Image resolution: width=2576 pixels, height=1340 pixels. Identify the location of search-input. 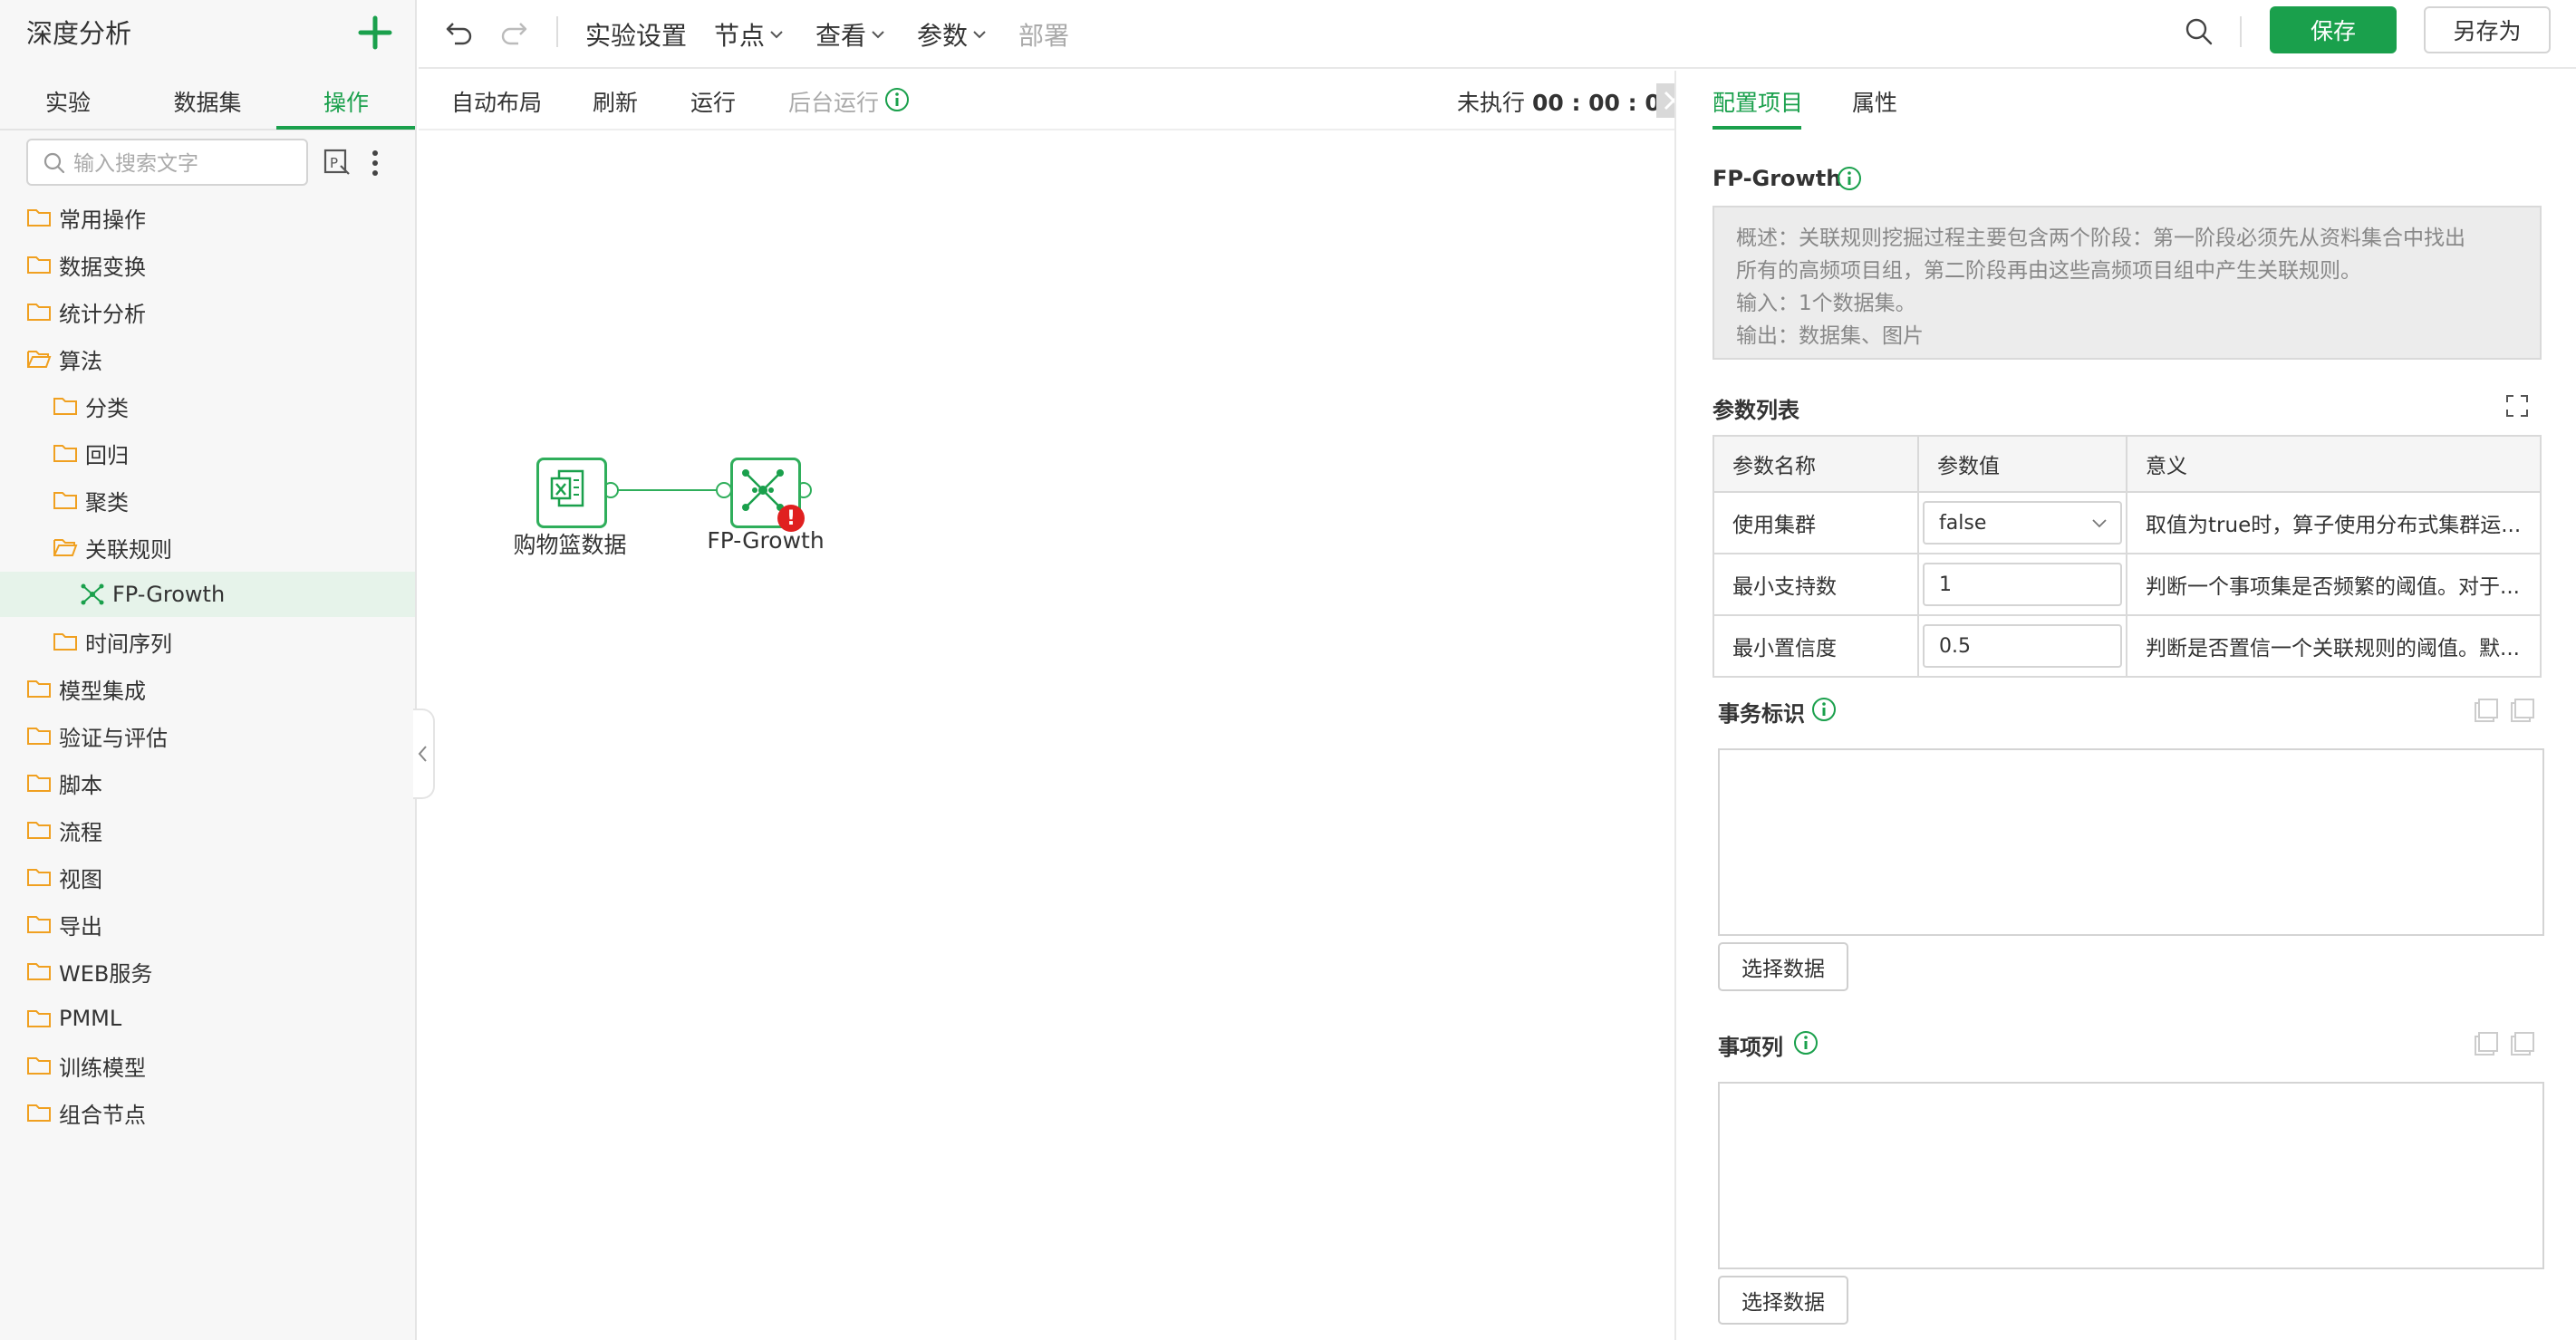
(187, 164).